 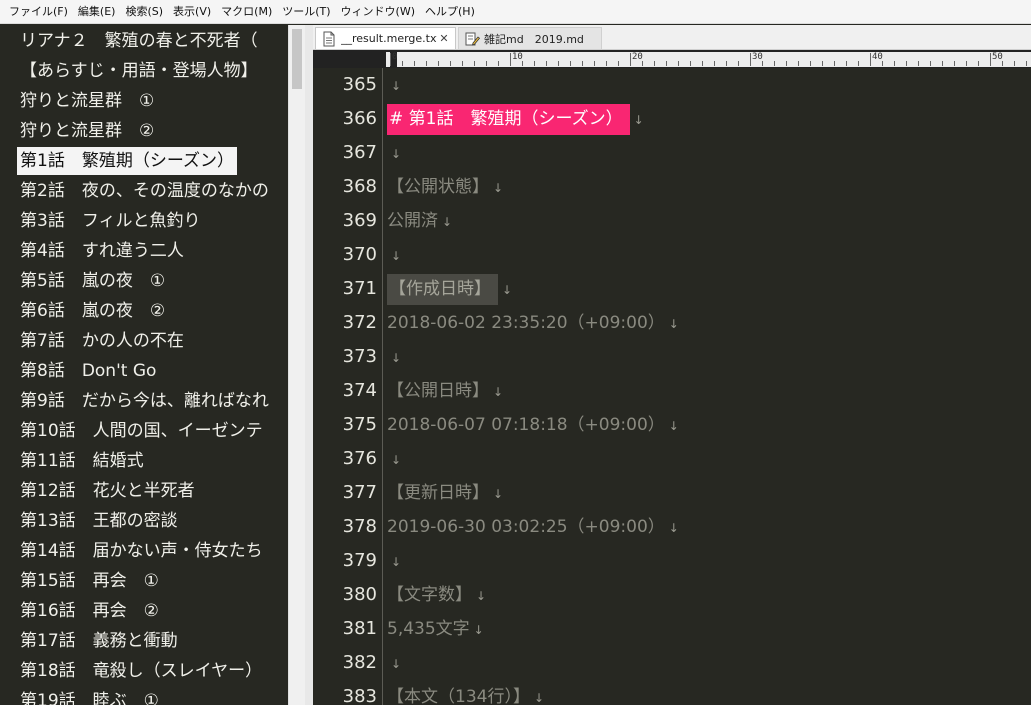 What do you see at coordinates (139, 71) in the screenshot?
I see `outline-item: 【あらすじ・用語・登場人物】` at bounding box center [139, 71].